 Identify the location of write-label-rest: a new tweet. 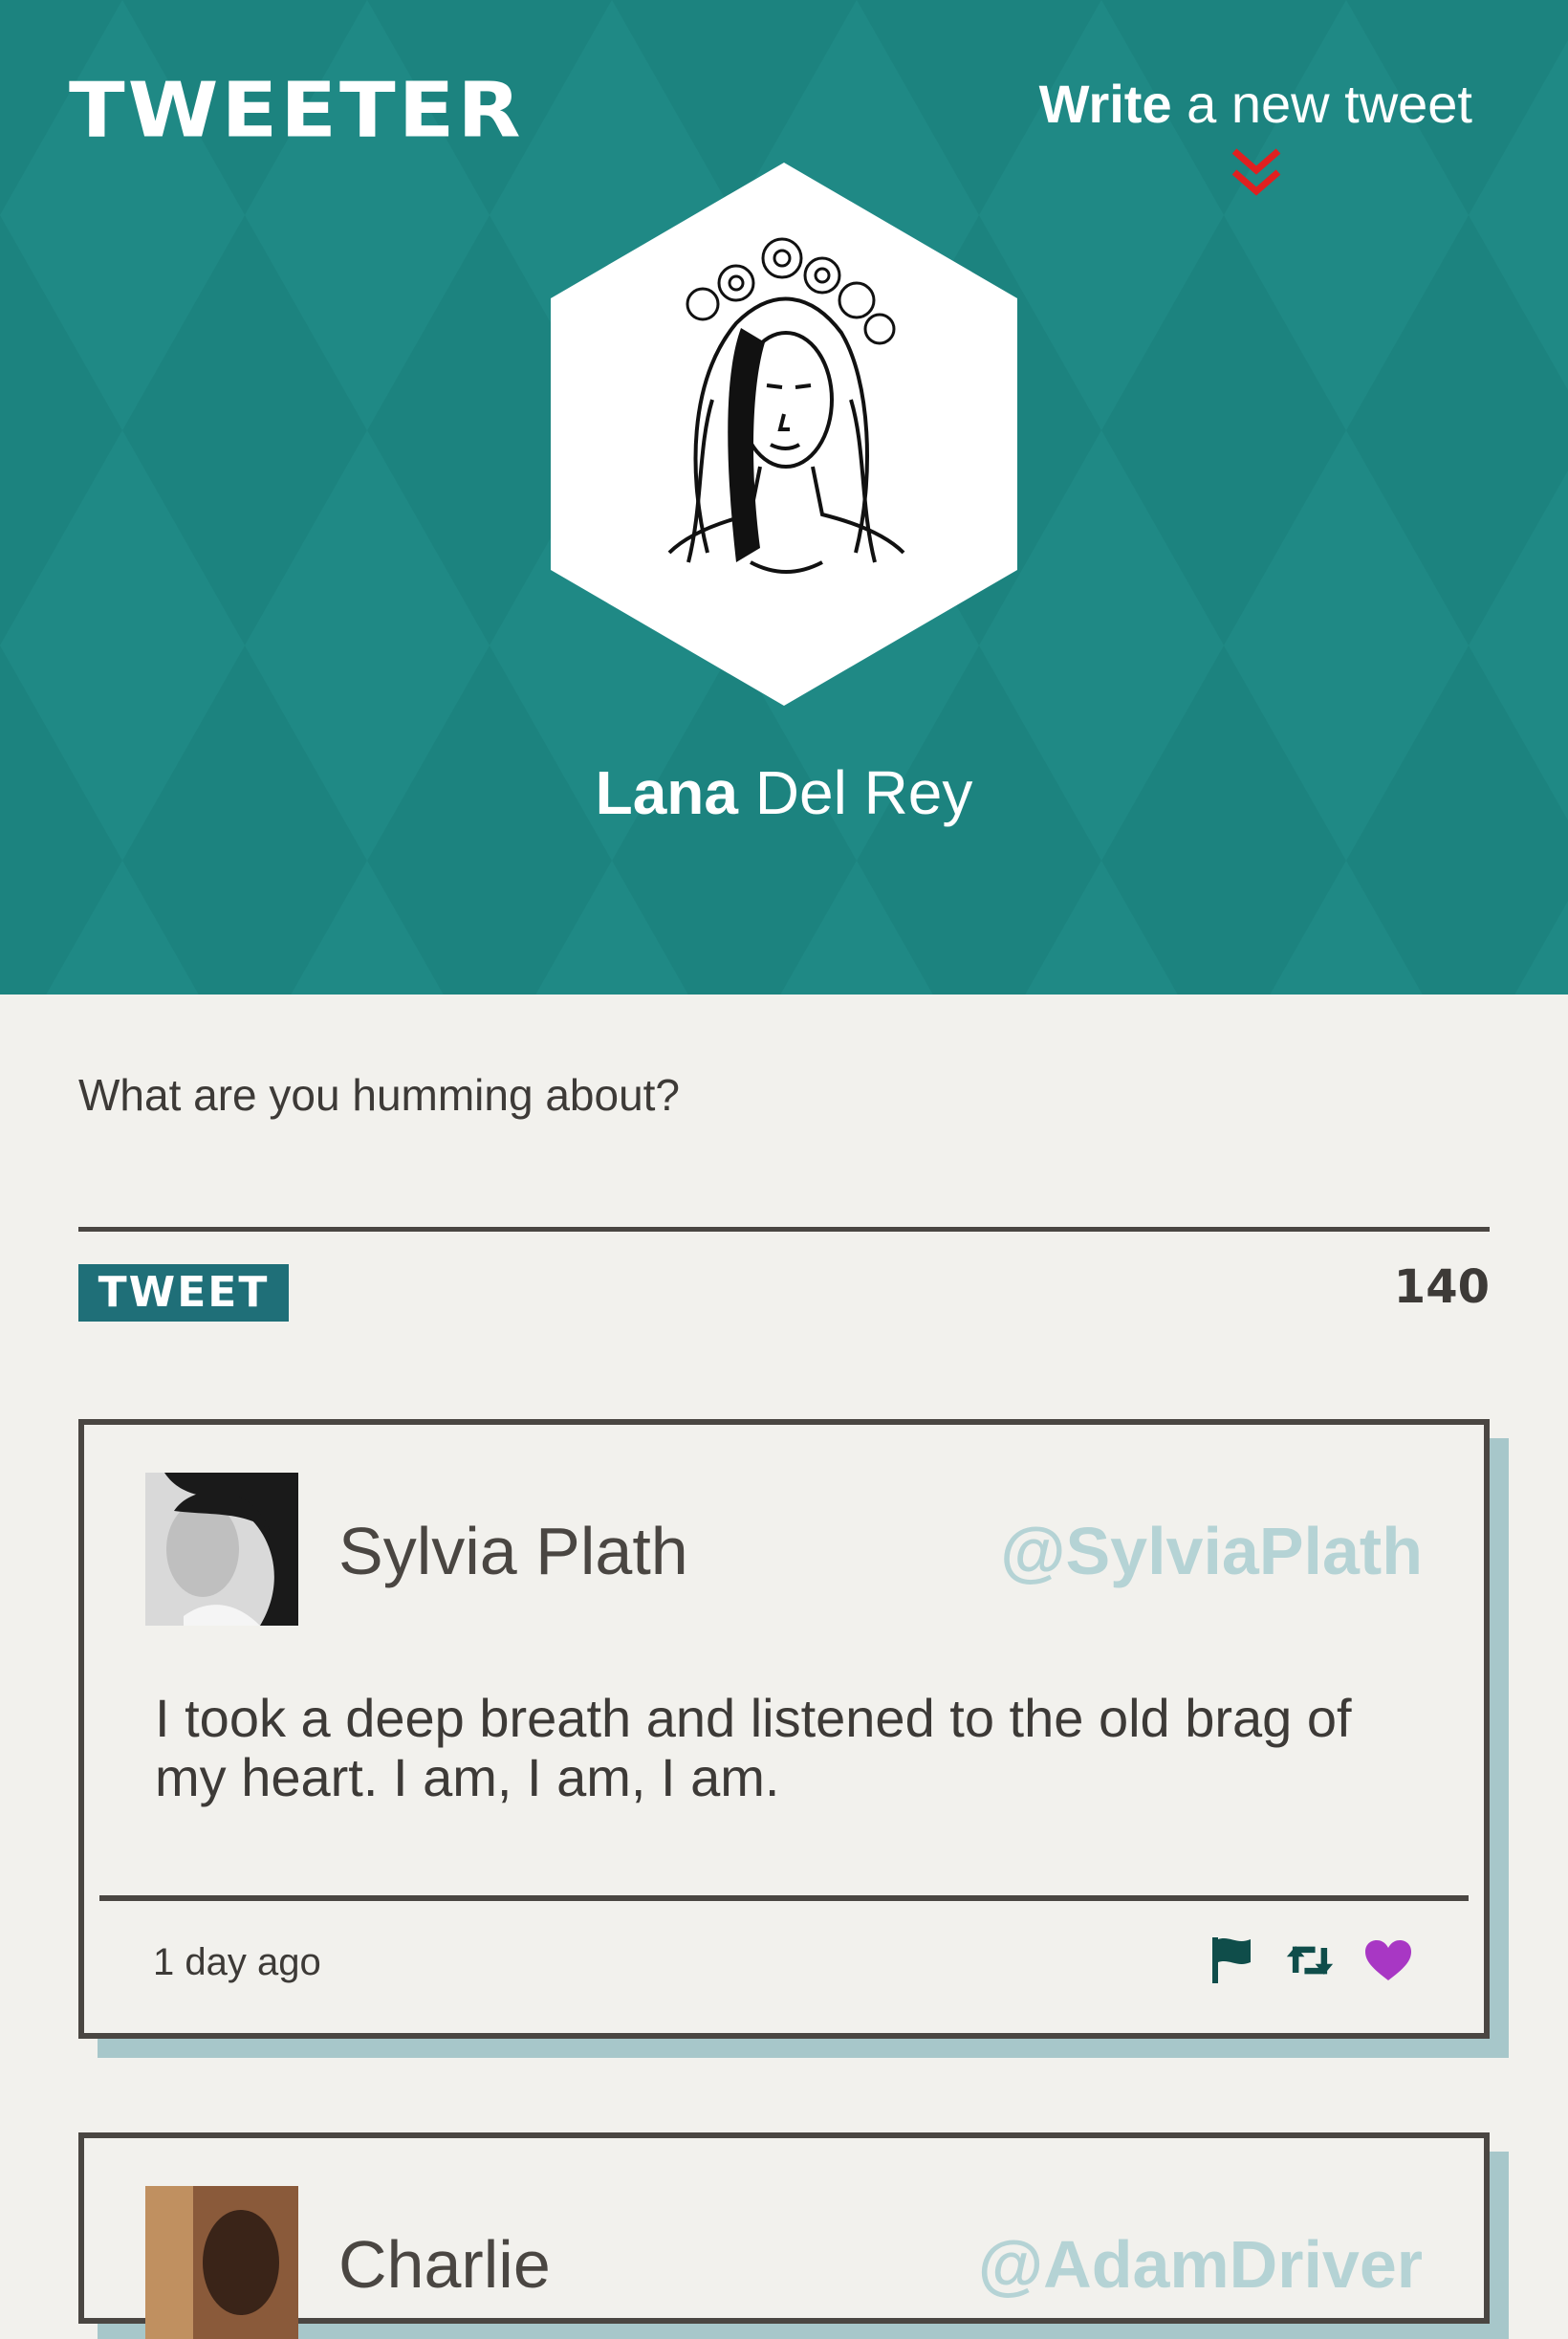
(1321, 104).